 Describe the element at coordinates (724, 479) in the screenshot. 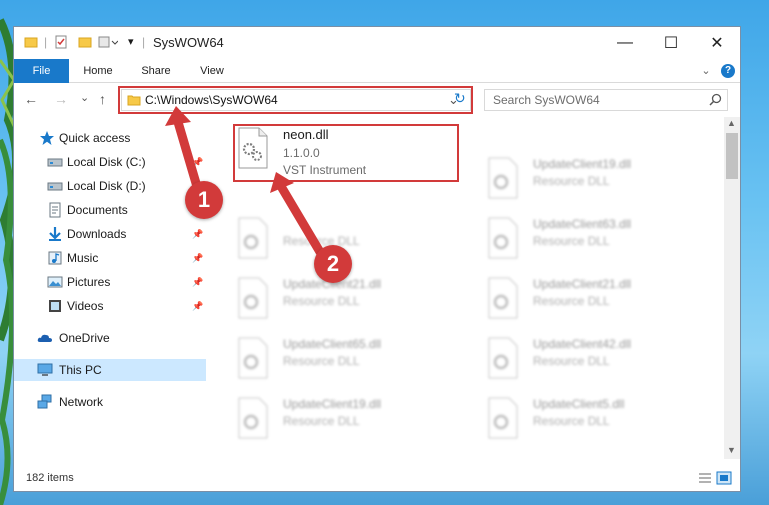

I see `large-icons-view-icon` at that location.